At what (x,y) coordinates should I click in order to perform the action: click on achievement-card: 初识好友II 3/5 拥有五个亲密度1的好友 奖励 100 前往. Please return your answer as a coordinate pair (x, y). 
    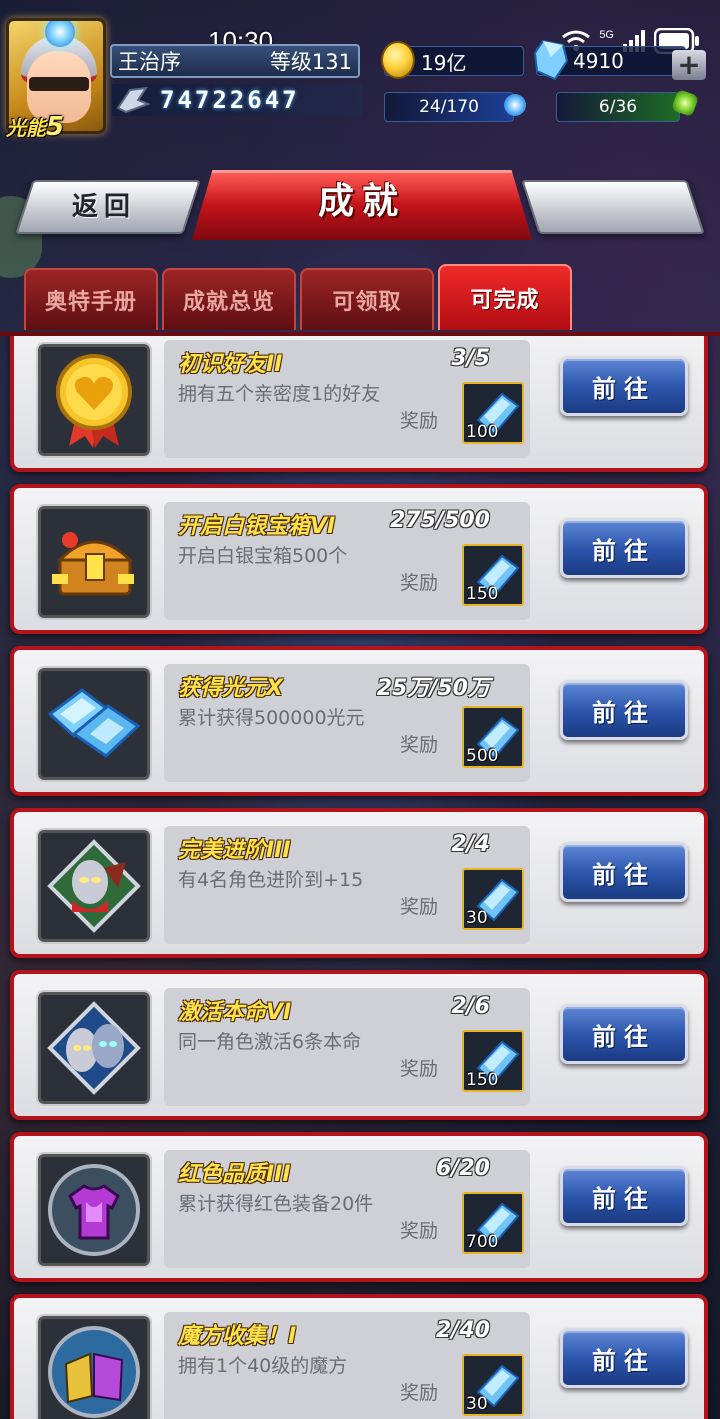
    Looking at the image, I should click on (359, 404).